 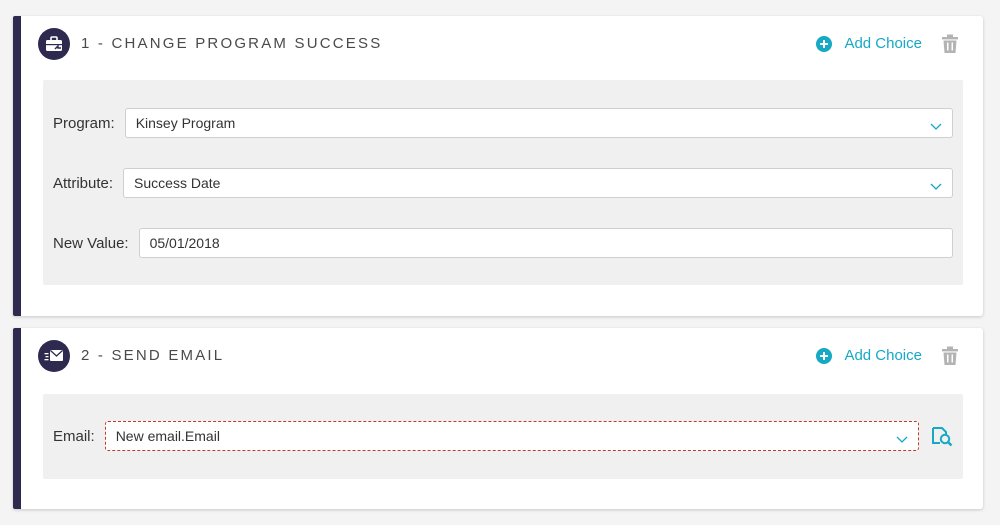 What do you see at coordinates (177, 183) in the screenshot?
I see `attribute-value: Success Date` at bounding box center [177, 183].